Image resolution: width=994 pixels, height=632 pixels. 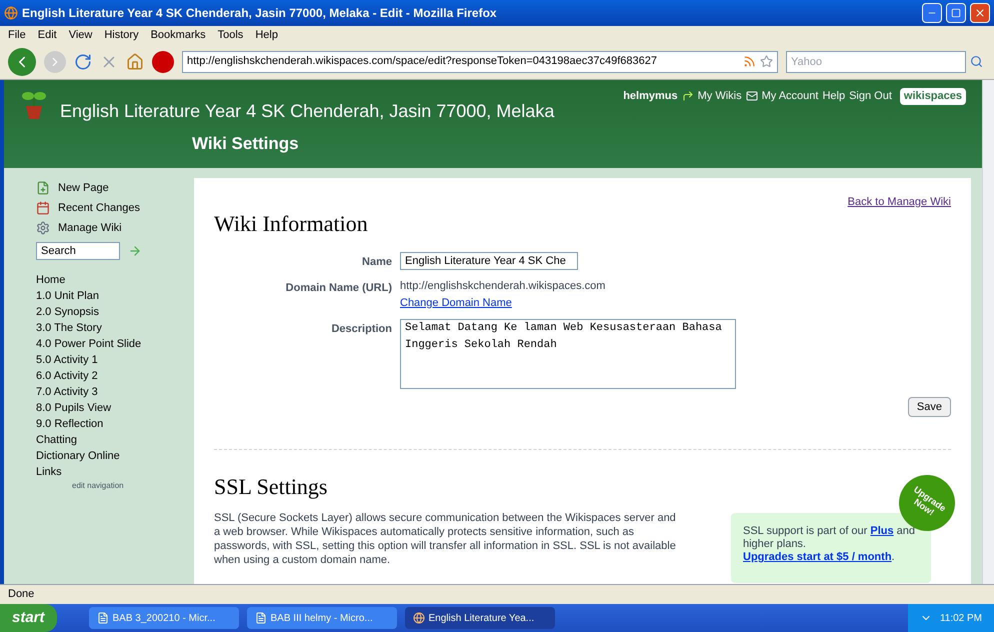 I want to click on nav-link: 1.0 Unit Plan, so click(x=115, y=296).